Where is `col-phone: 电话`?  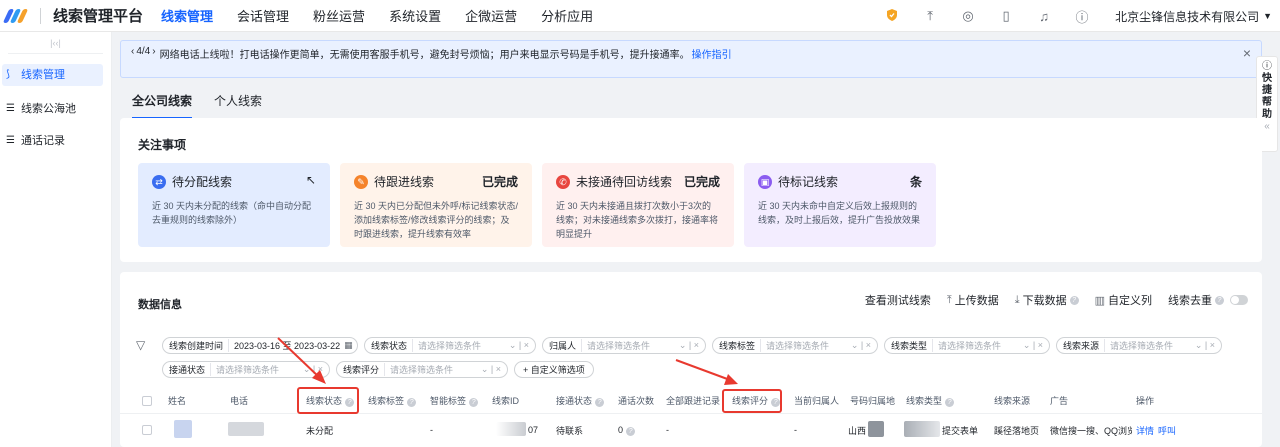 col-phone: 电话 is located at coordinates (239, 400).